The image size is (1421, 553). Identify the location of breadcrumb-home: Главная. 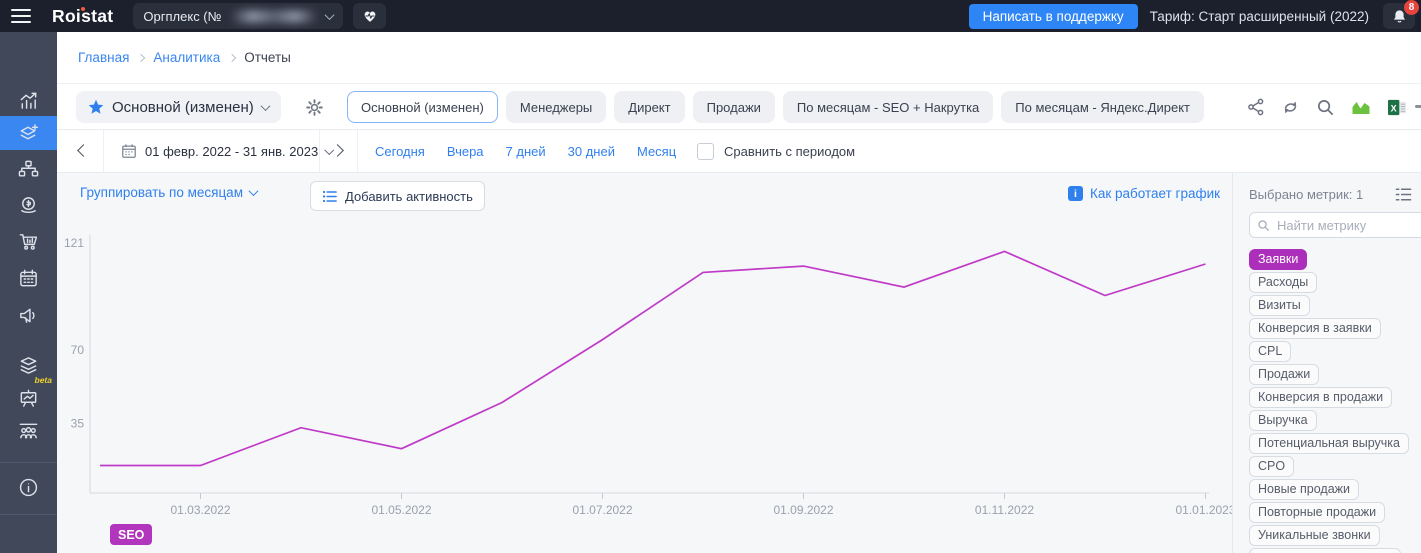
(103, 57).